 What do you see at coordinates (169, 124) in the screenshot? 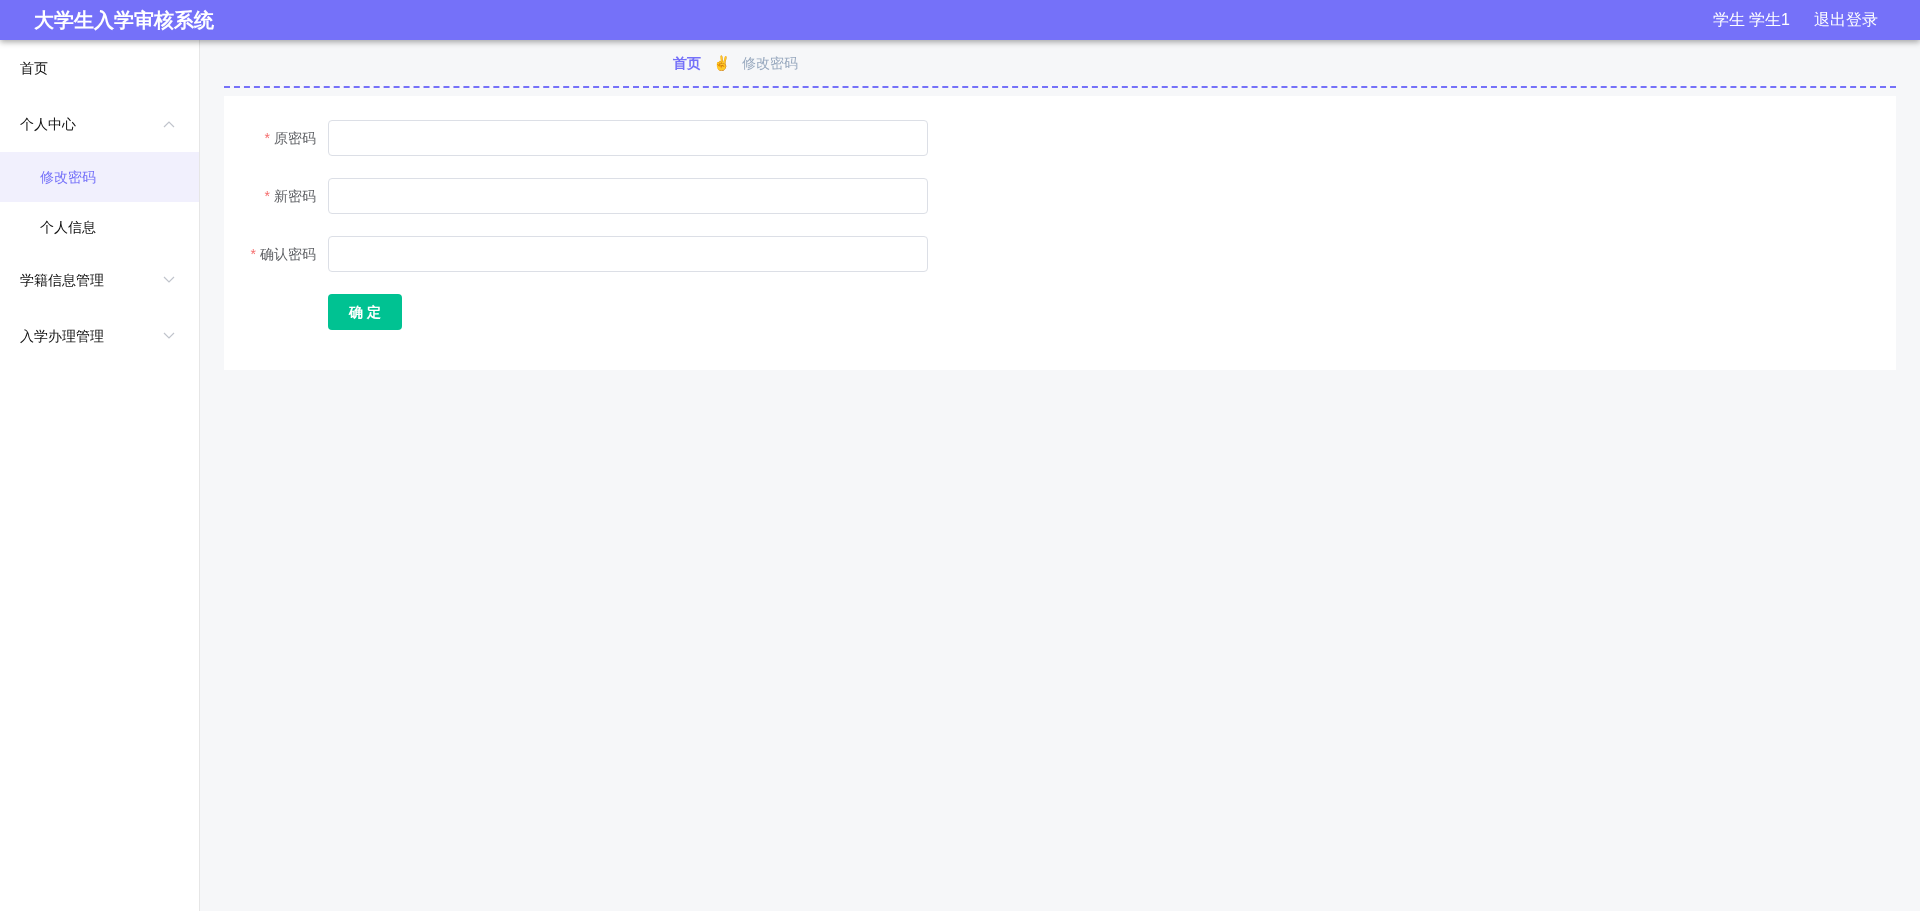
I see `chevron-up-icon` at bounding box center [169, 124].